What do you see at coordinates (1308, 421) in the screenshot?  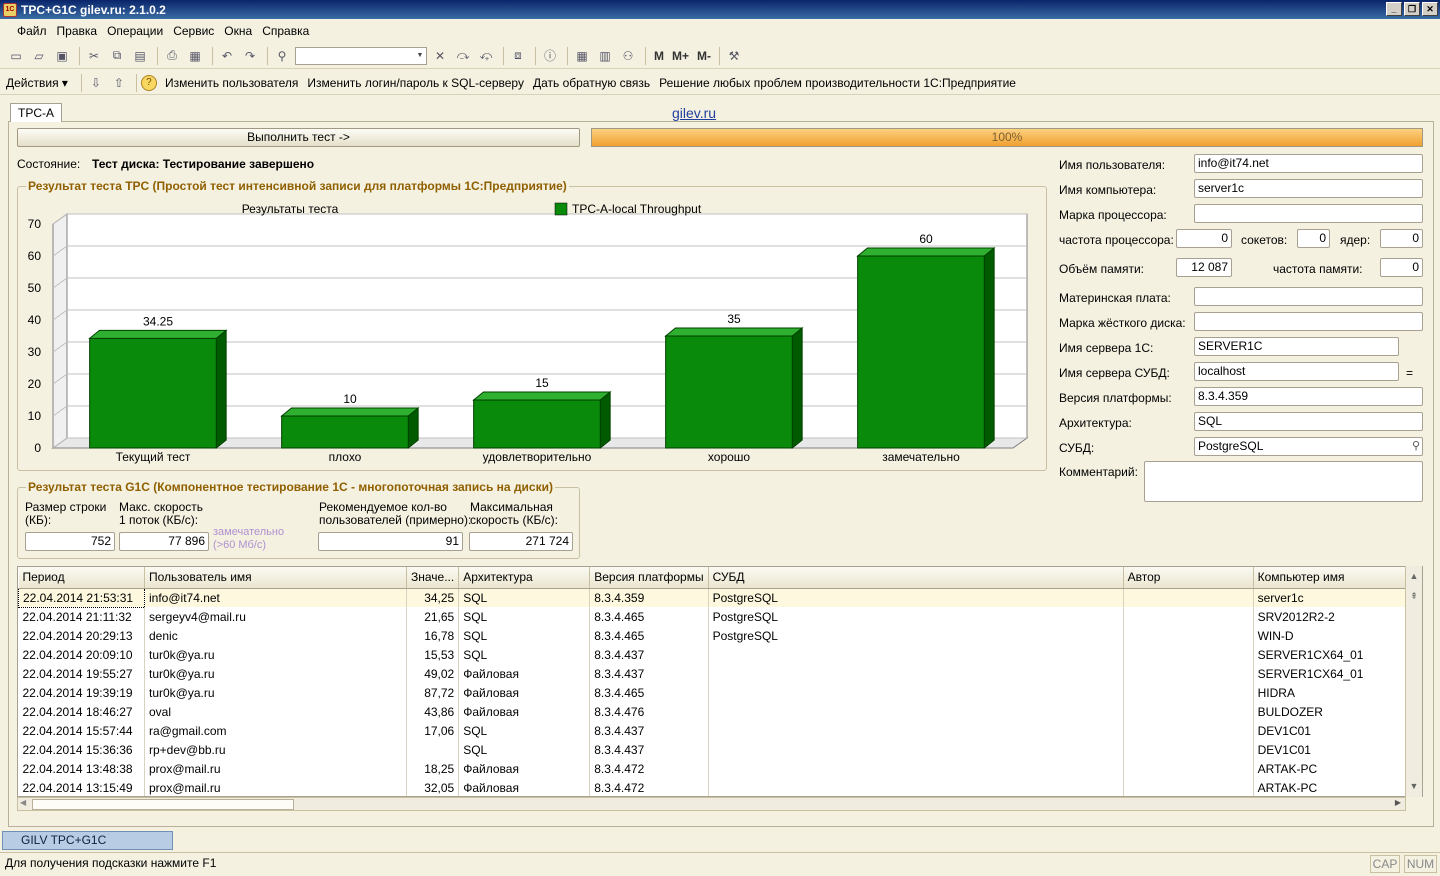 I see `arch-field: SQL` at bounding box center [1308, 421].